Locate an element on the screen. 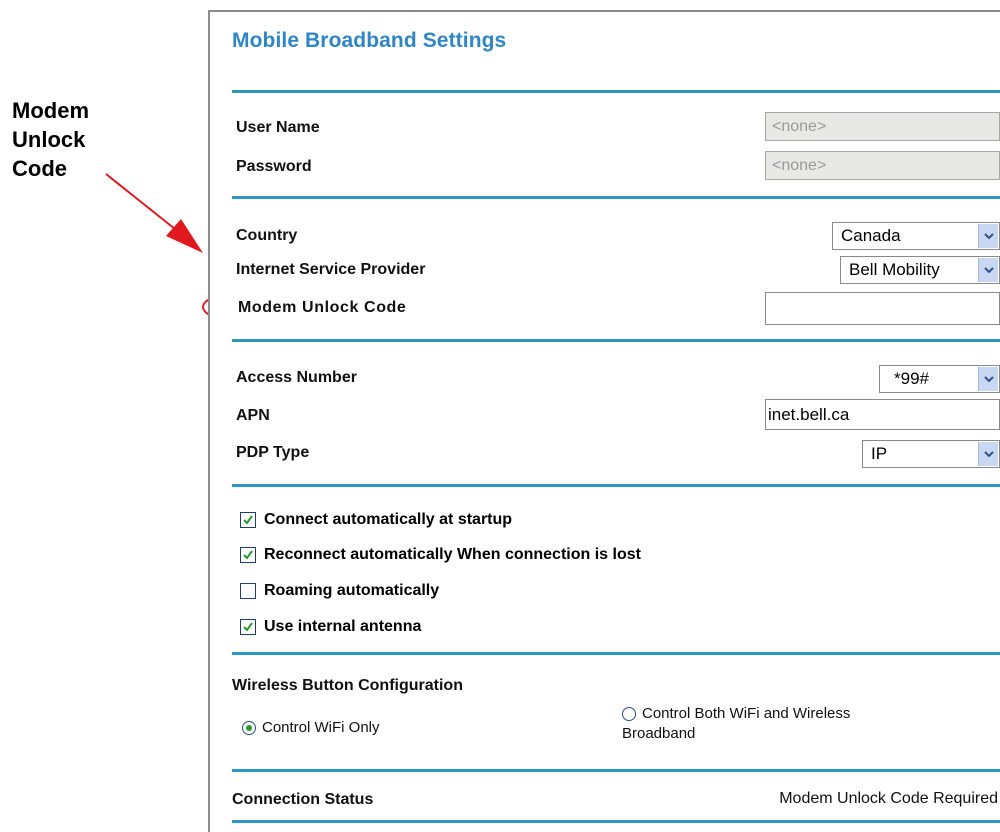  isp-value: Bell Mobility is located at coordinates (894, 269).